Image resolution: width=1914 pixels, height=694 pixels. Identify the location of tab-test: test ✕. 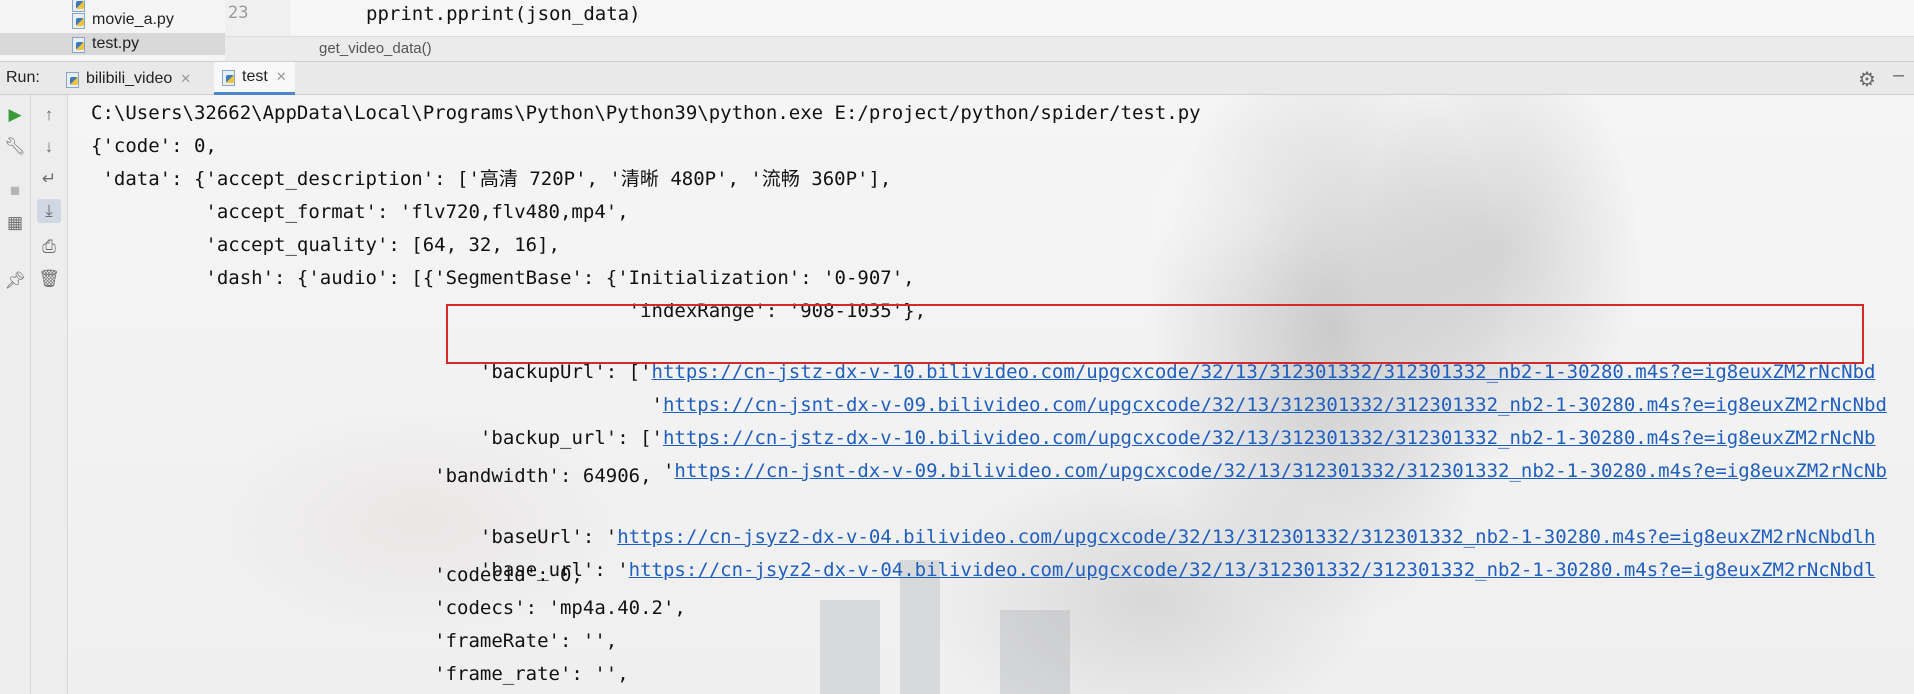
(254, 78).